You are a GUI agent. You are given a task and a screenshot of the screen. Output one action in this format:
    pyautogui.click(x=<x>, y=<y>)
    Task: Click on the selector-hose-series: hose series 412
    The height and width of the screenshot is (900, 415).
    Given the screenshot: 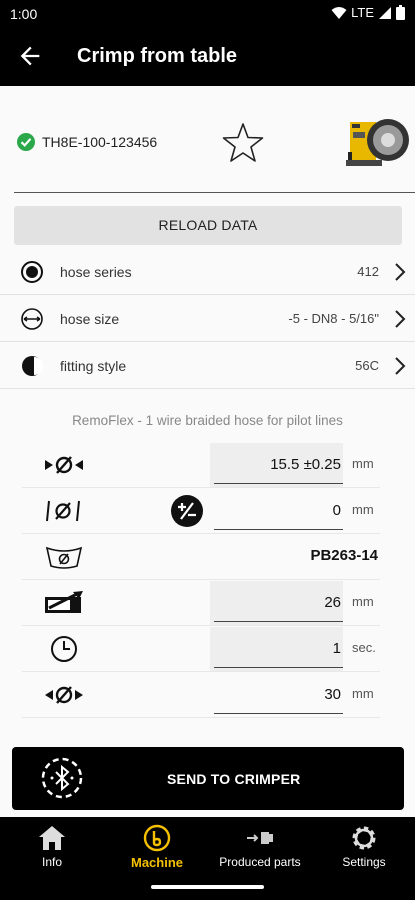 What is the action you would take?
    pyautogui.click(x=207, y=271)
    